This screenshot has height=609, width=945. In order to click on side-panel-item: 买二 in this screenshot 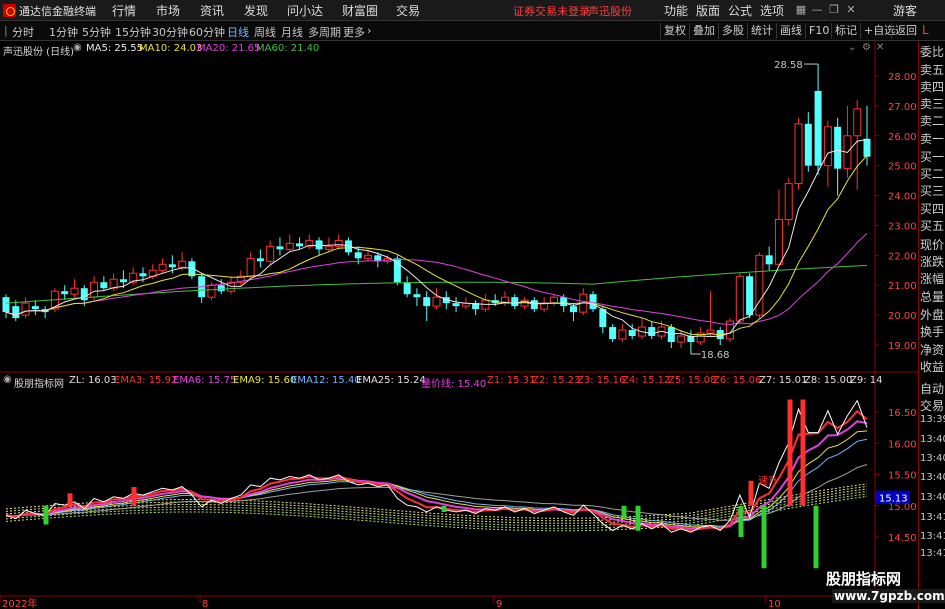, I will do `click(932, 174)`.